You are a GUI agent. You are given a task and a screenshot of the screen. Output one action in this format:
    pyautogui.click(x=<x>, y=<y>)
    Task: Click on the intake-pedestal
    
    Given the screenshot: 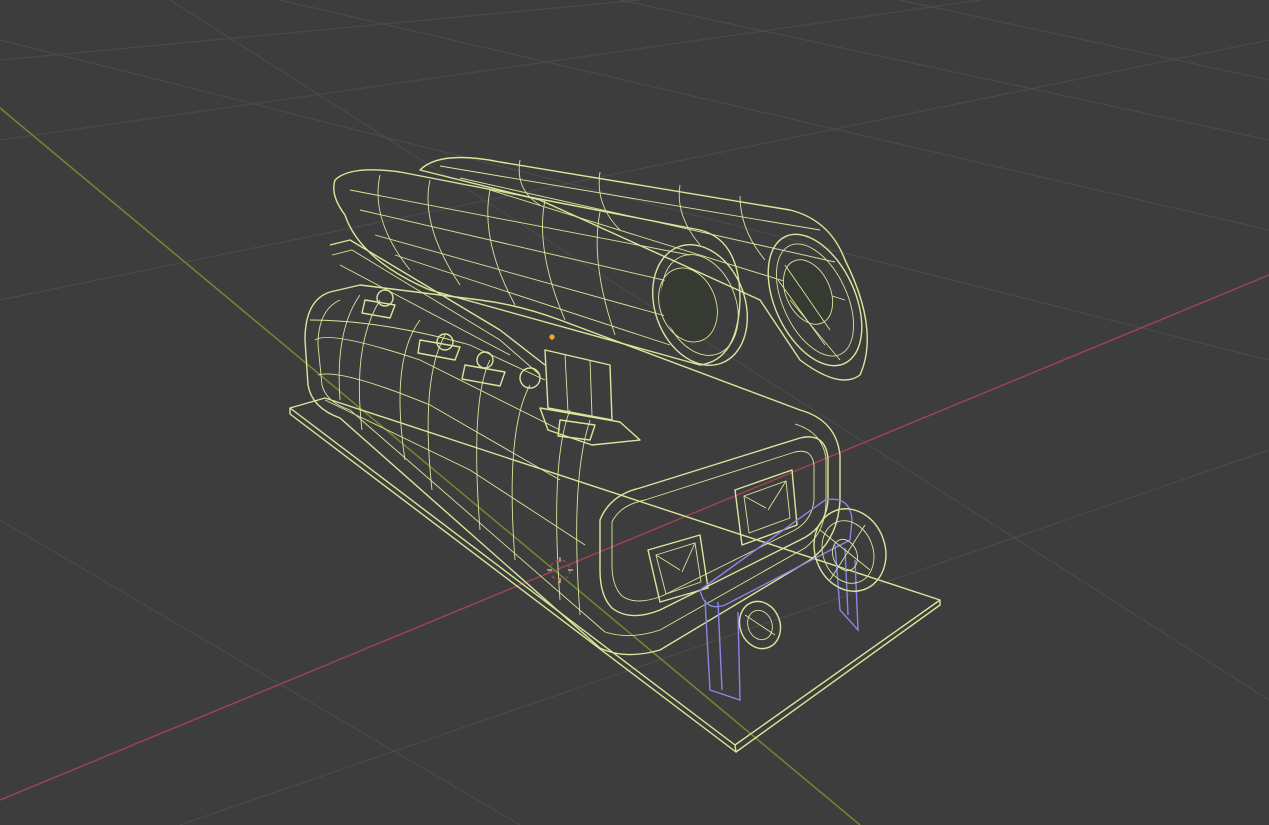 What is the action you would take?
    pyautogui.click(x=590, y=397)
    